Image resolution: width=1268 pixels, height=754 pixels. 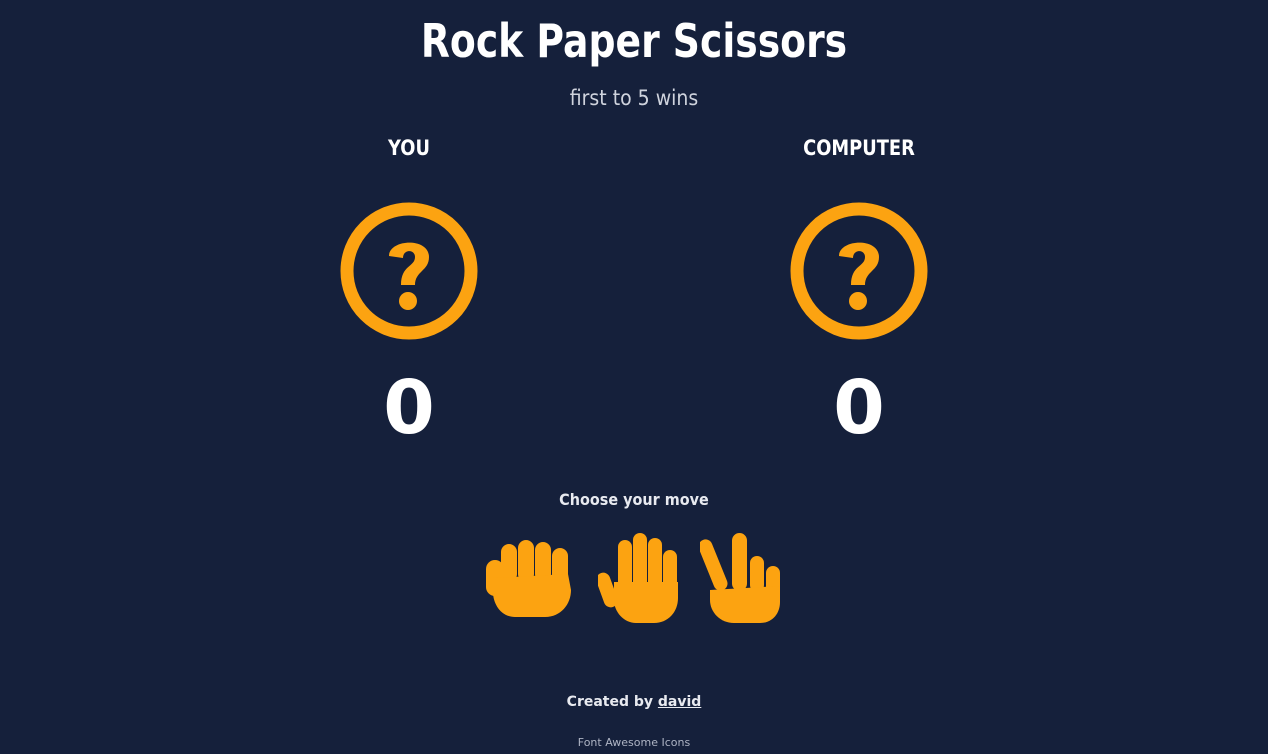 I want to click on created-by-text: Created by, so click(x=610, y=702).